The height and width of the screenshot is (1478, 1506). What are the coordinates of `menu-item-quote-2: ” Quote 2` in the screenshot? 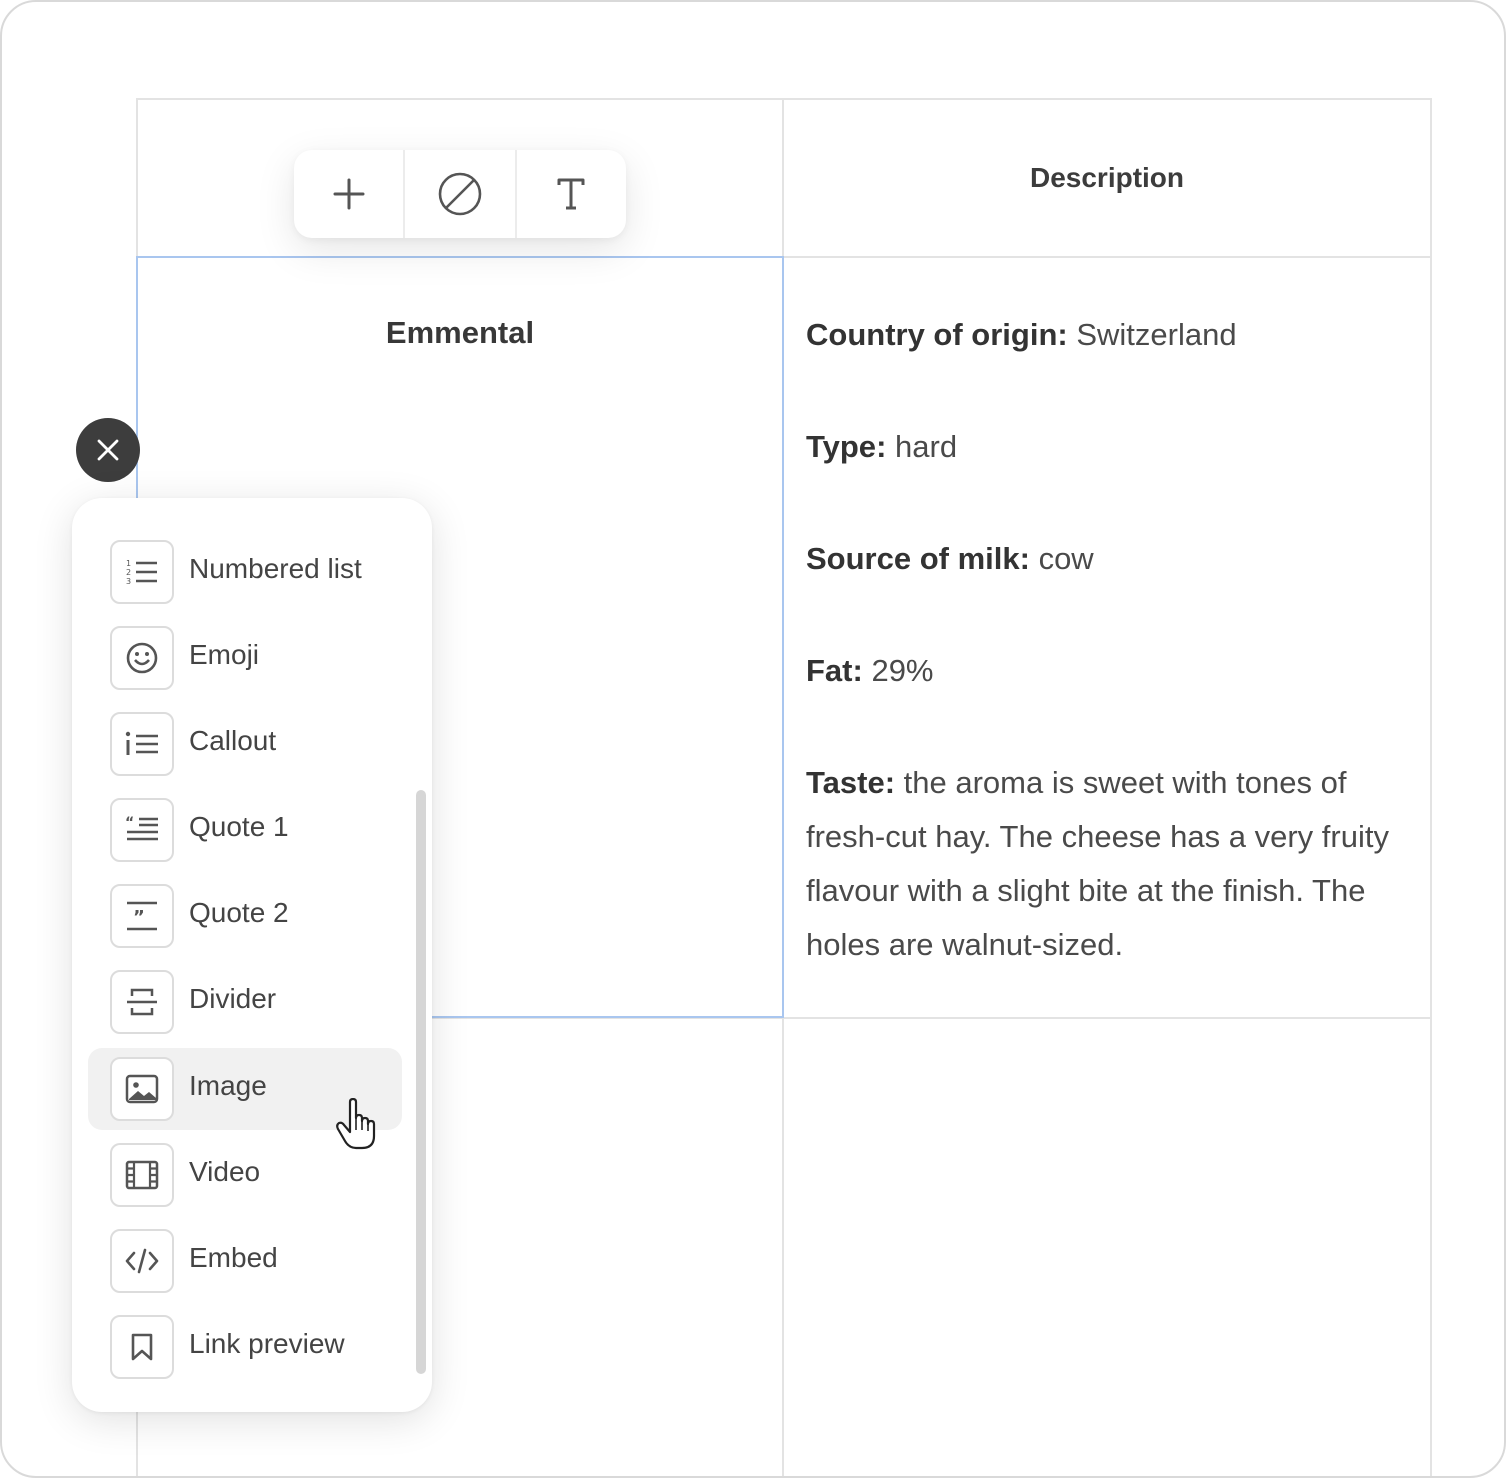 It's located at (245, 916).